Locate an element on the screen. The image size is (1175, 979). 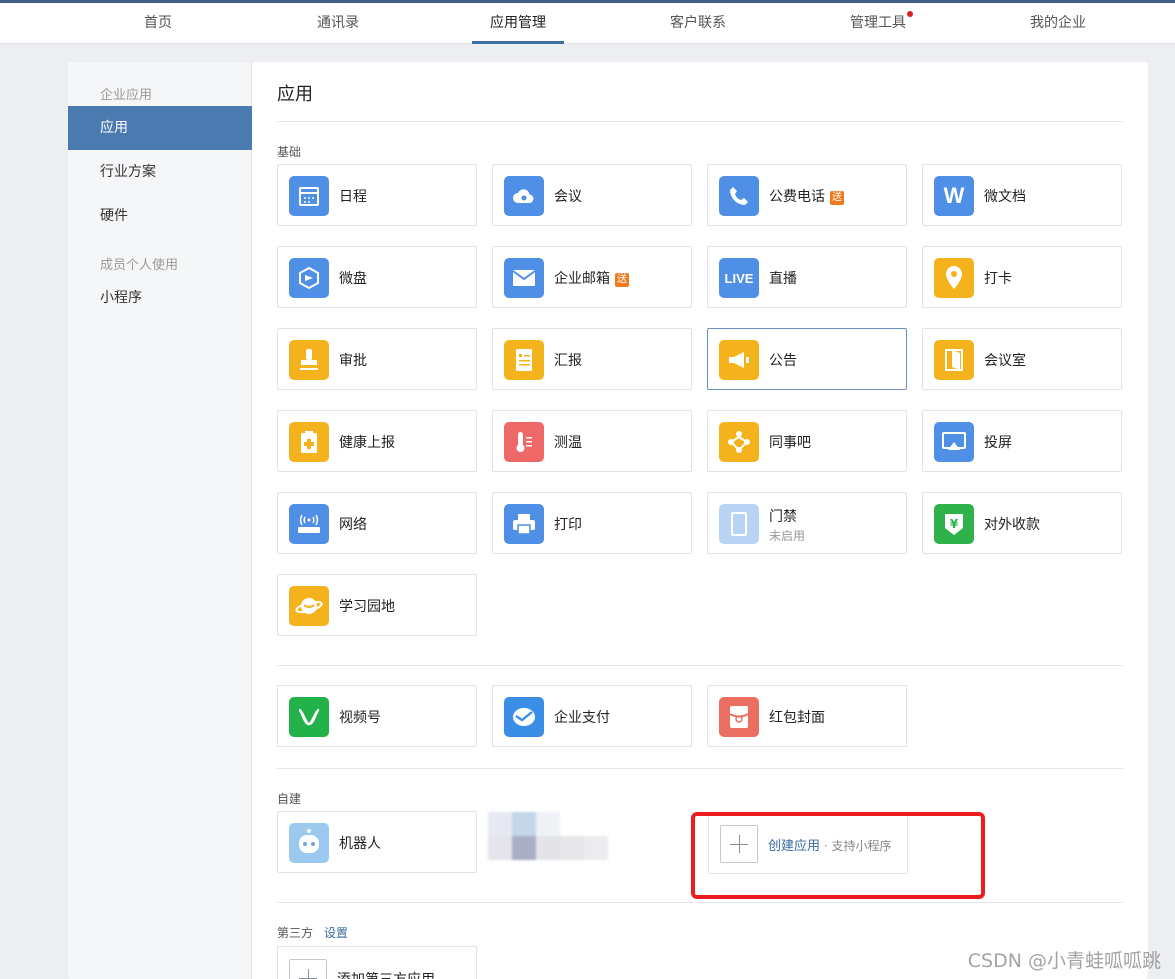
sidebar-item-hardware: 硬件 is located at coordinates (160, 216).